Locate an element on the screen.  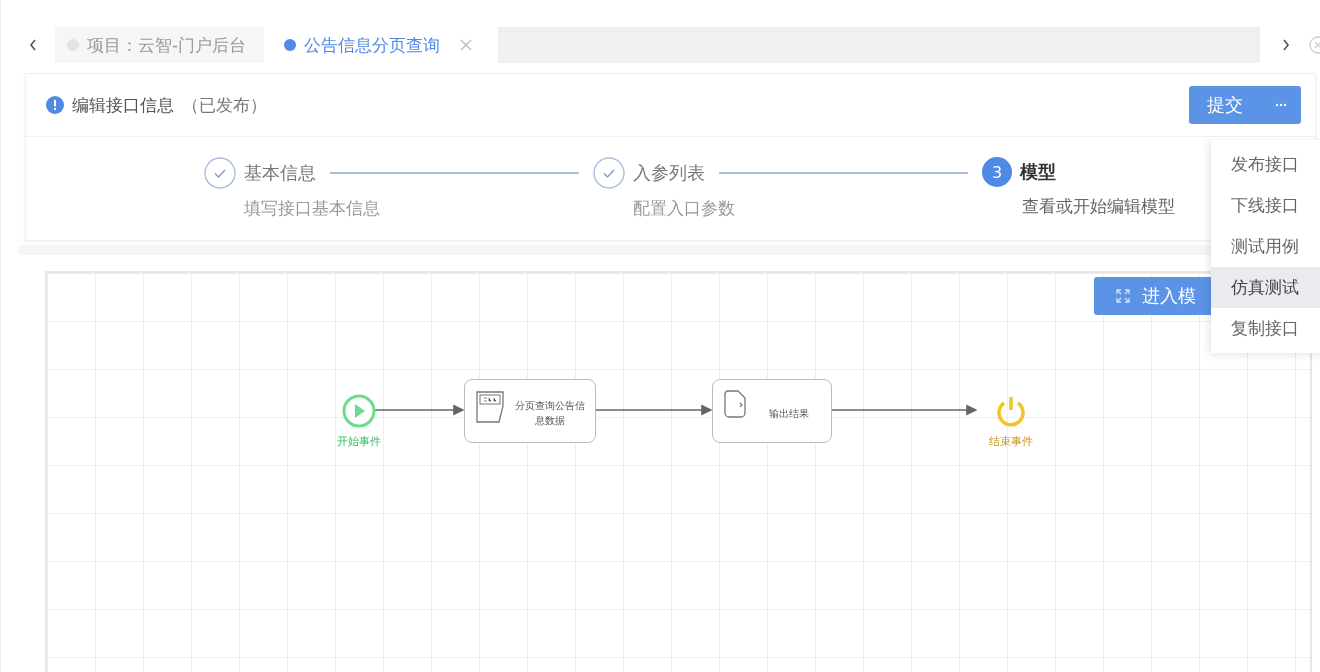
step-description: 填写接口基本信息 is located at coordinates (312, 208).